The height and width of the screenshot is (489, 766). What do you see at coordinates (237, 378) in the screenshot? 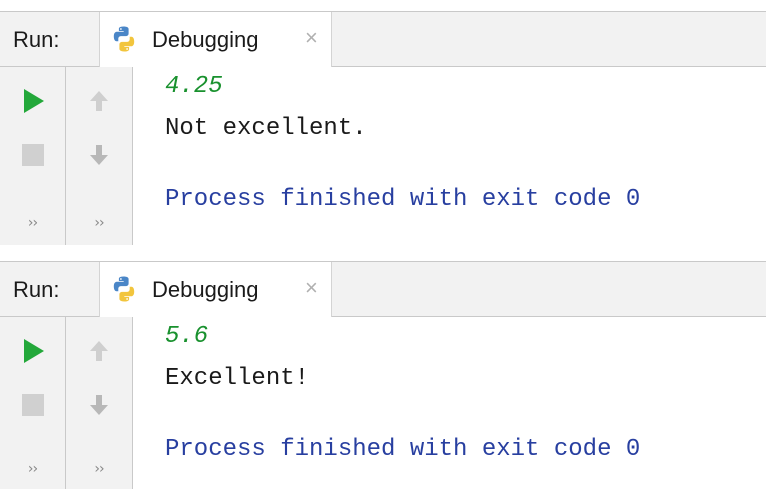
I see `console-output-line: Excellent!` at bounding box center [237, 378].